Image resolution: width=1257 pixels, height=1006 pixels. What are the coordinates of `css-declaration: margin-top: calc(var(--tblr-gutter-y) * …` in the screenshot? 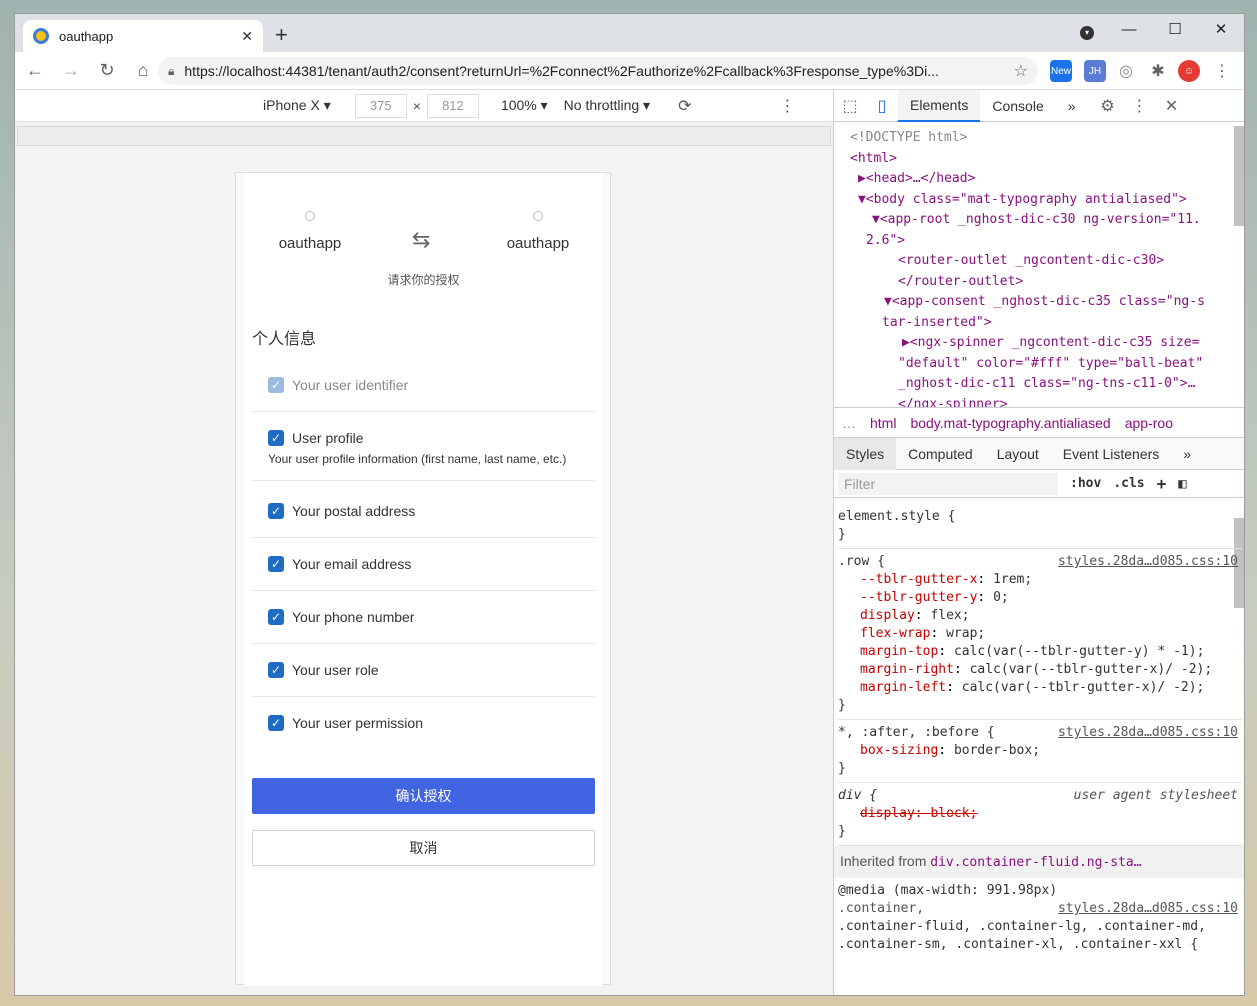 It's located at (1040, 652).